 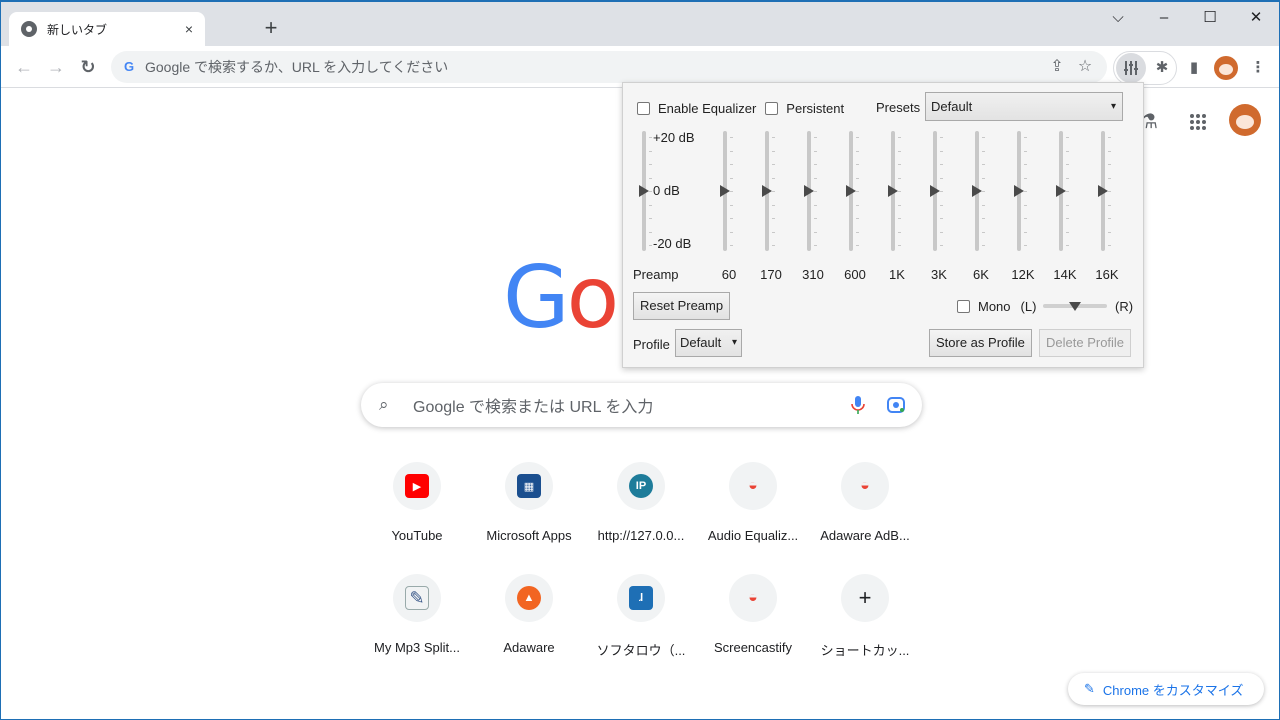 I want to click on shortcut-tile: ▲ Adaware, so click(x=529, y=620).